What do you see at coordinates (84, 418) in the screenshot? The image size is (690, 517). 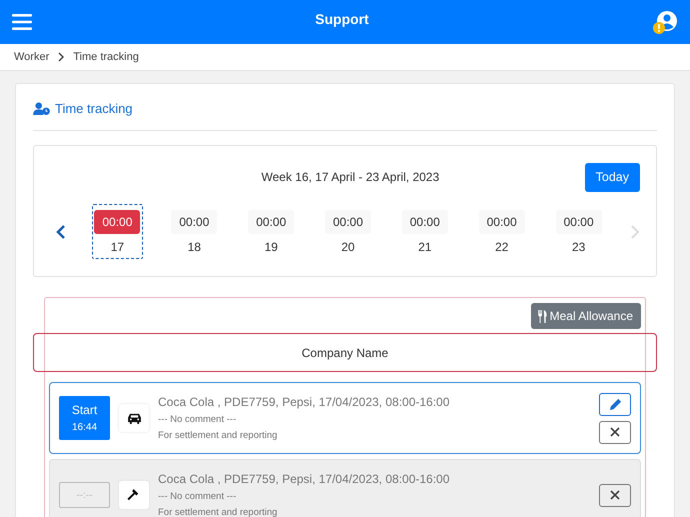 I see `start-button: Start 16:44` at bounding box center [84, 418].